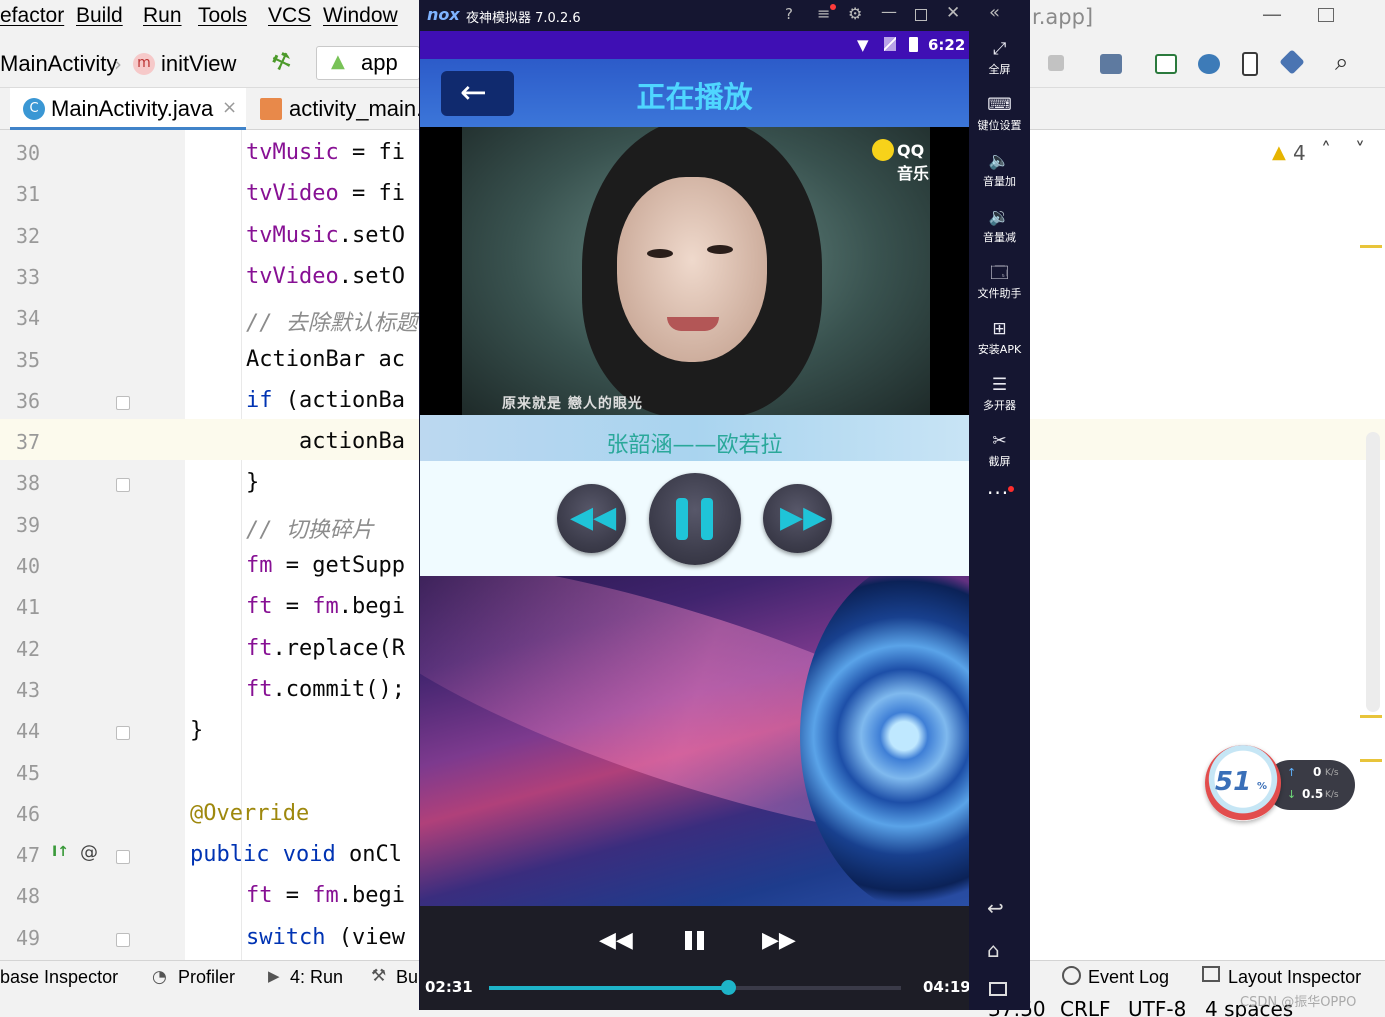 This screenshot has height=1017, width=1385. Describe the element at coordinates (1294, 977) in the screenshot. I see `layout-inspector-tab: Layout Inspector` at that location.